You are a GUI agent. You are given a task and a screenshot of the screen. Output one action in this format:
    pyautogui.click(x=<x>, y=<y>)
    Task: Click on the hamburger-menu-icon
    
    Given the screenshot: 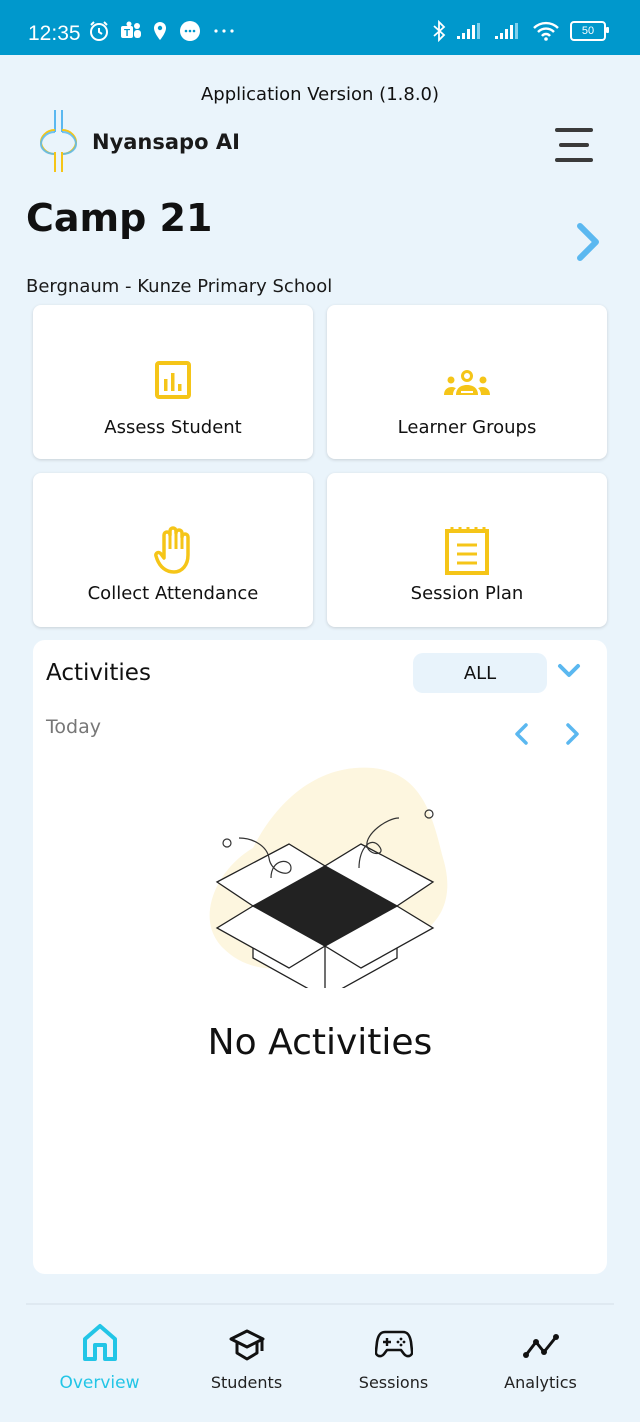 What is the action you would take?
    pyautogui.click(x=574, y=146)
    